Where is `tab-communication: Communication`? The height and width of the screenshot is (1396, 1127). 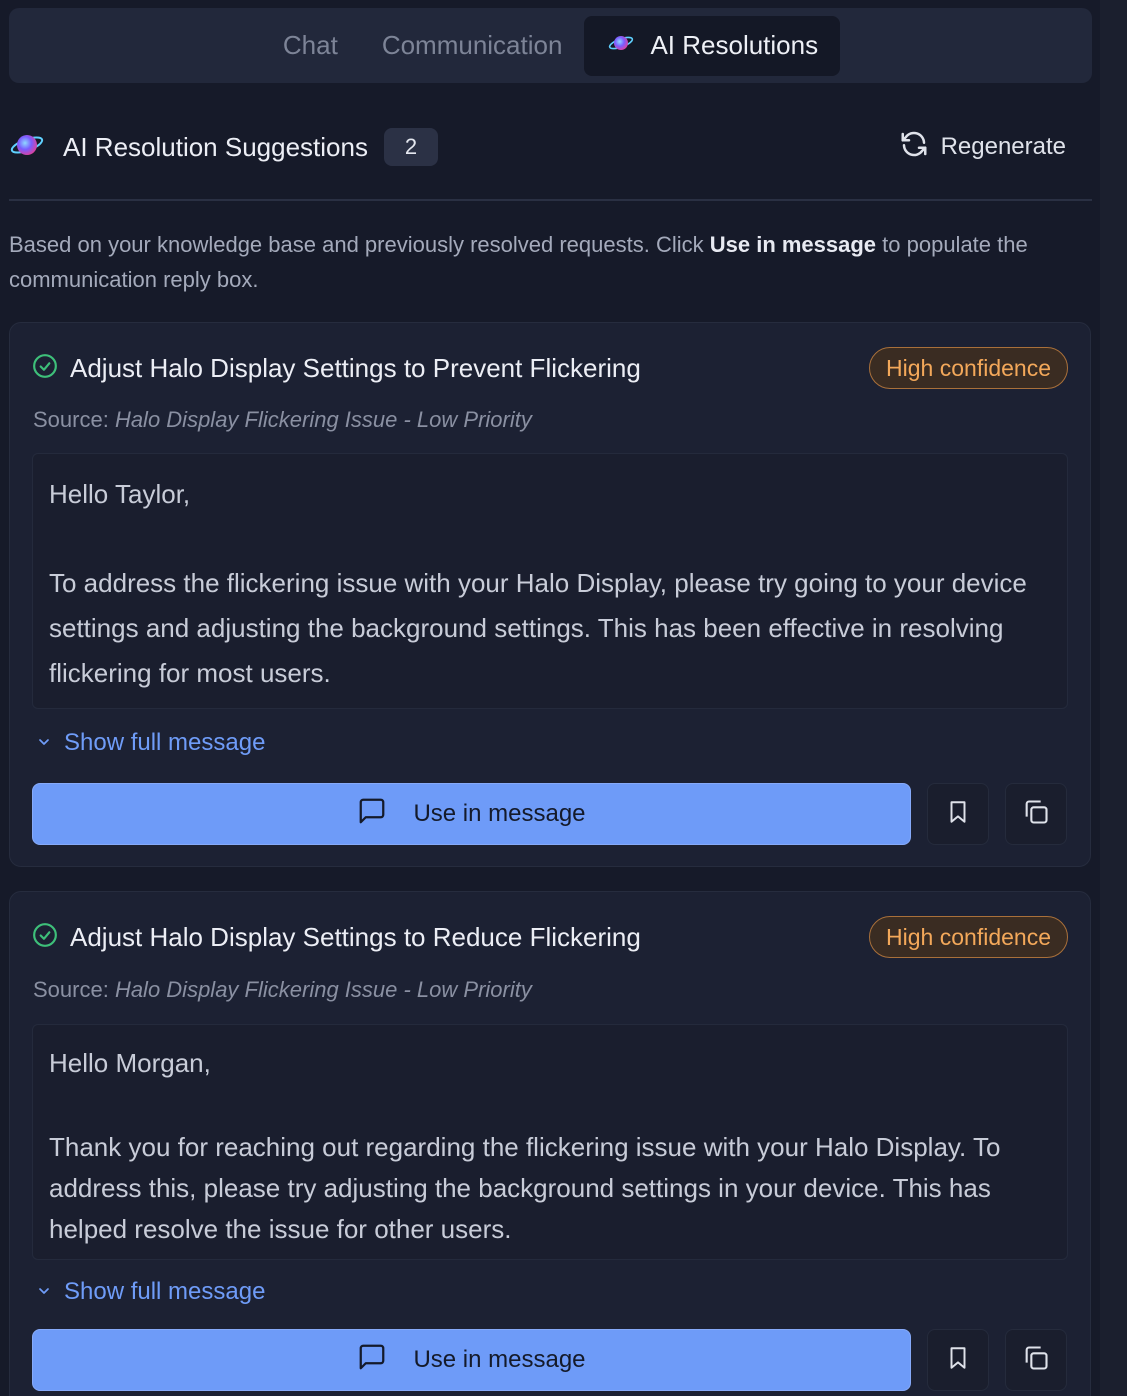
tab-communication: Communication is located at coordinates (472, 46).